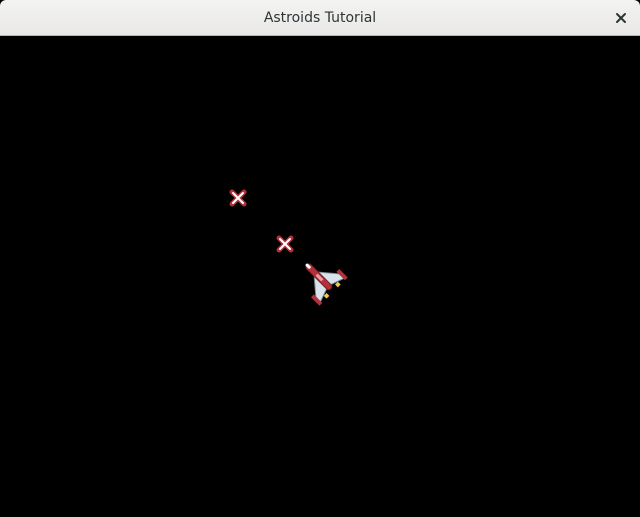  I want to click on window-title: Astroids Tutorial, so click(320, 18).